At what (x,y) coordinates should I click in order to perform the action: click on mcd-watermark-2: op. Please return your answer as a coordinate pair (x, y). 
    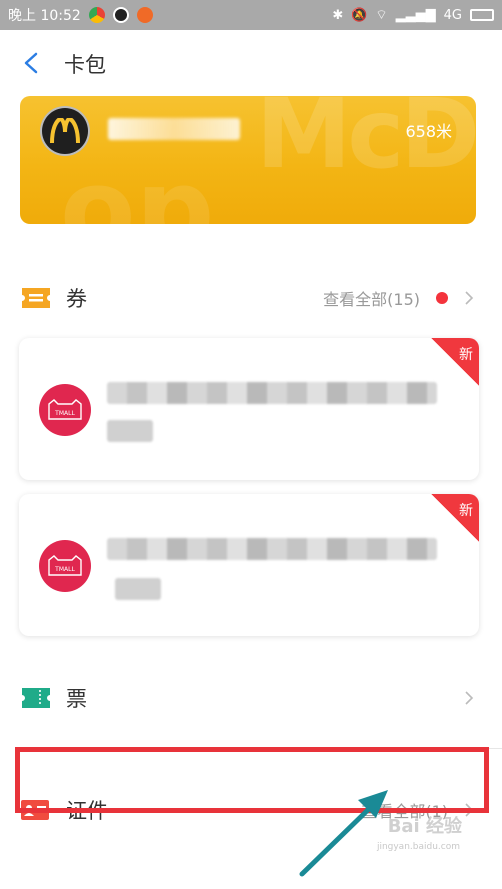
    Looking at the image, I should click on (137, 184).